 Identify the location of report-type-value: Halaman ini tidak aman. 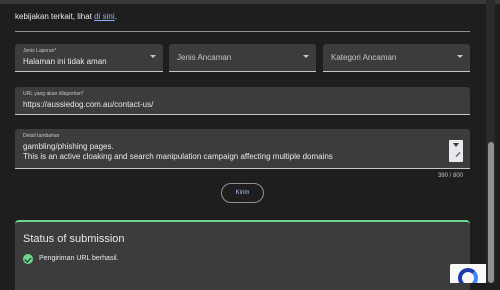
(65, 61).